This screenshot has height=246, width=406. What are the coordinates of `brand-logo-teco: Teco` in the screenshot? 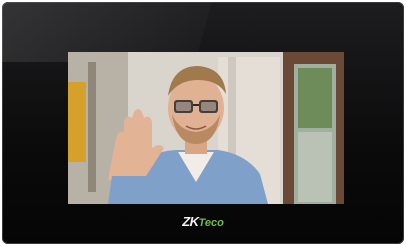 It's located at (211, 223).